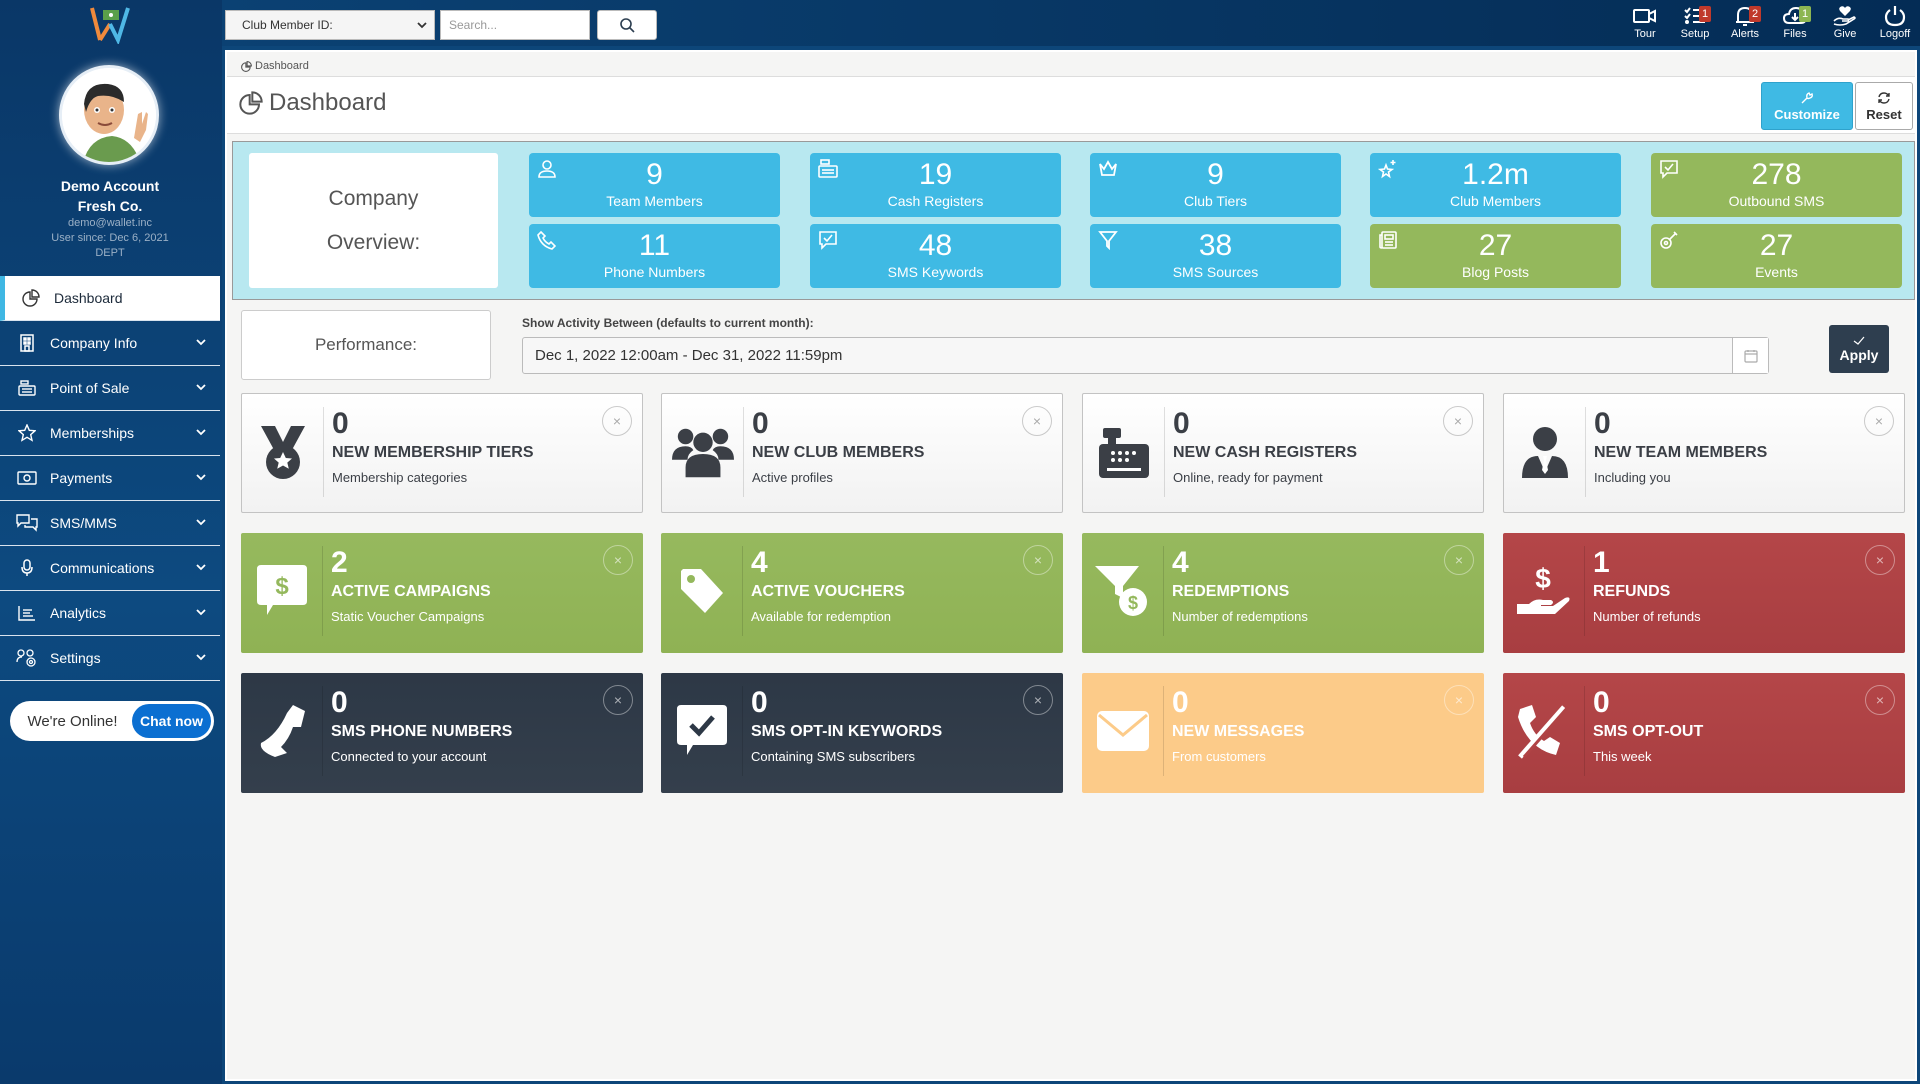 Image resolution: width=1920 pixels, height=1084 pixels. I want to click on breadcrumb-item: Dashboard, so click(282, 66).